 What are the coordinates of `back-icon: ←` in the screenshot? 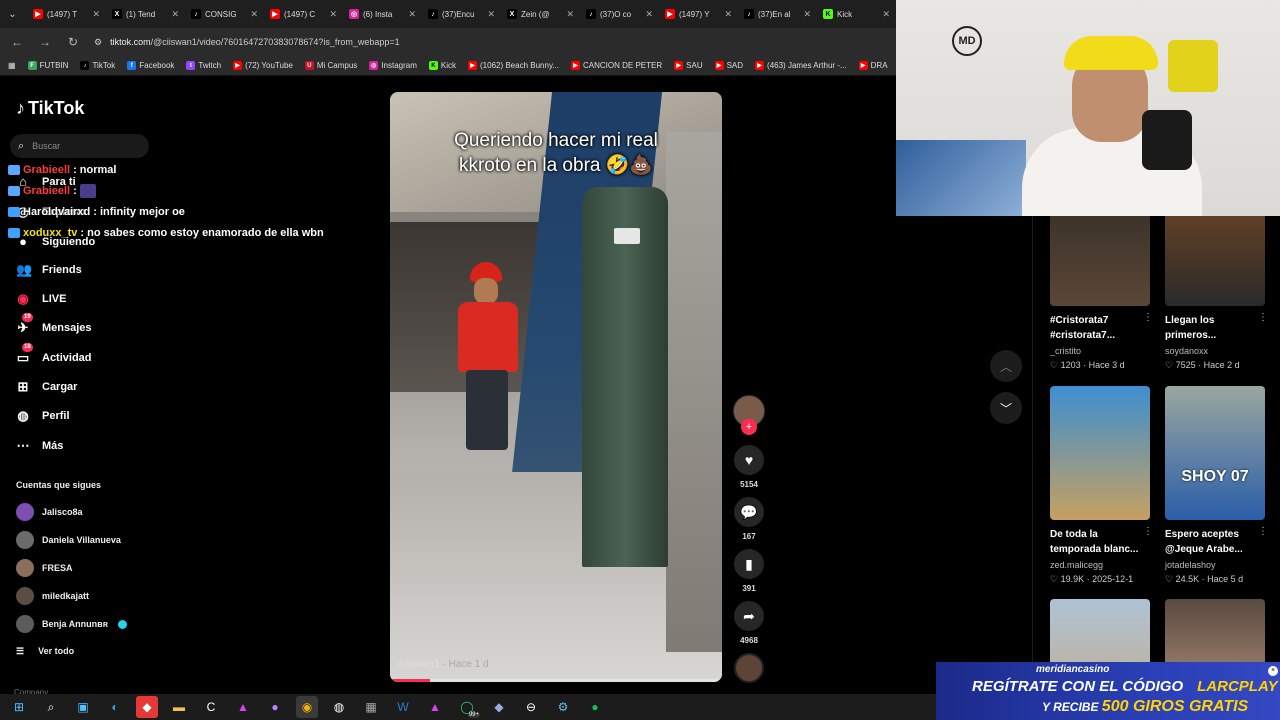 It's located at (17, 42).